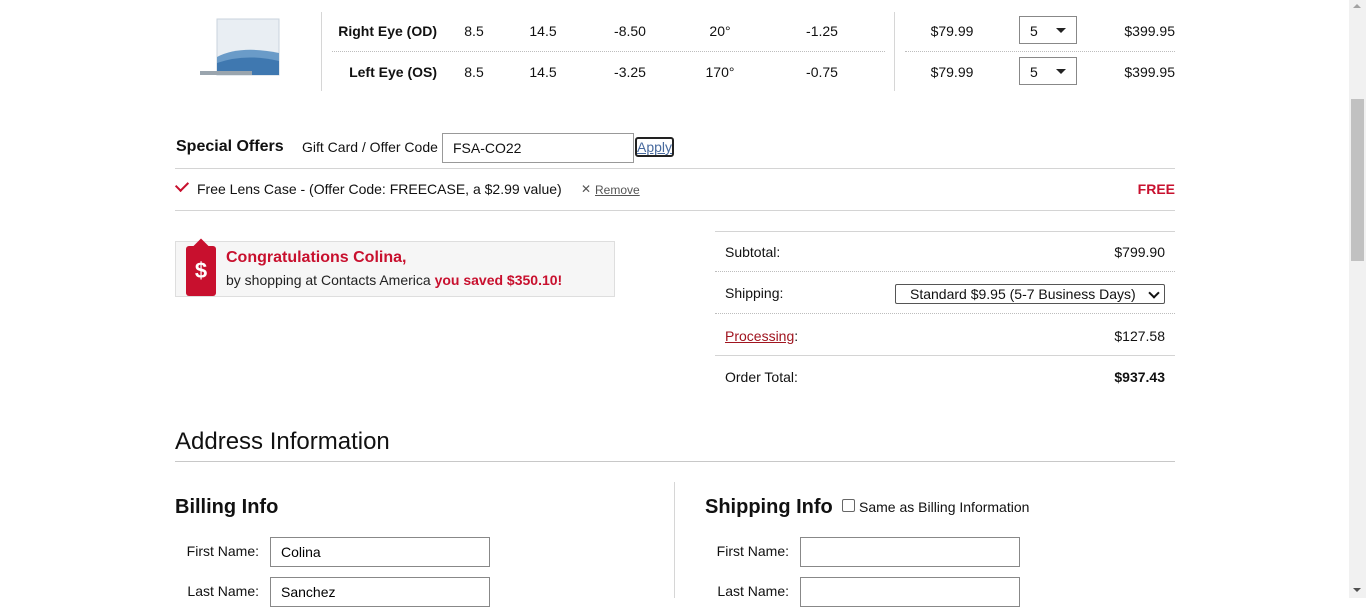 The image size is (1366, 607). What do you see at coordinates (1023, 294) in the screenshot?
I see `shipping-option: Standard $9.95 (5-7 Business Days)` at bounding box center [1023, 294].